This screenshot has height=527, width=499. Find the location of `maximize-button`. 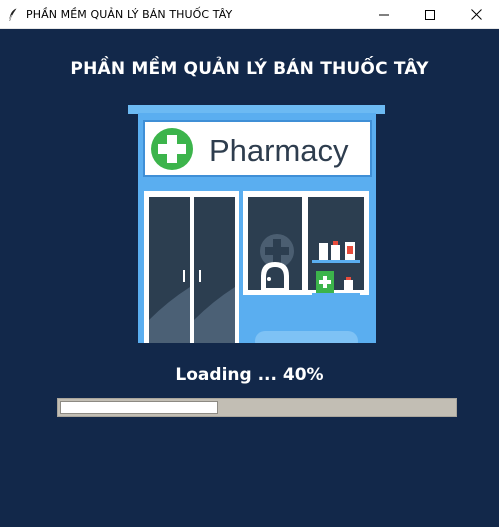

maximize-button is located at coordinates (430, 14).